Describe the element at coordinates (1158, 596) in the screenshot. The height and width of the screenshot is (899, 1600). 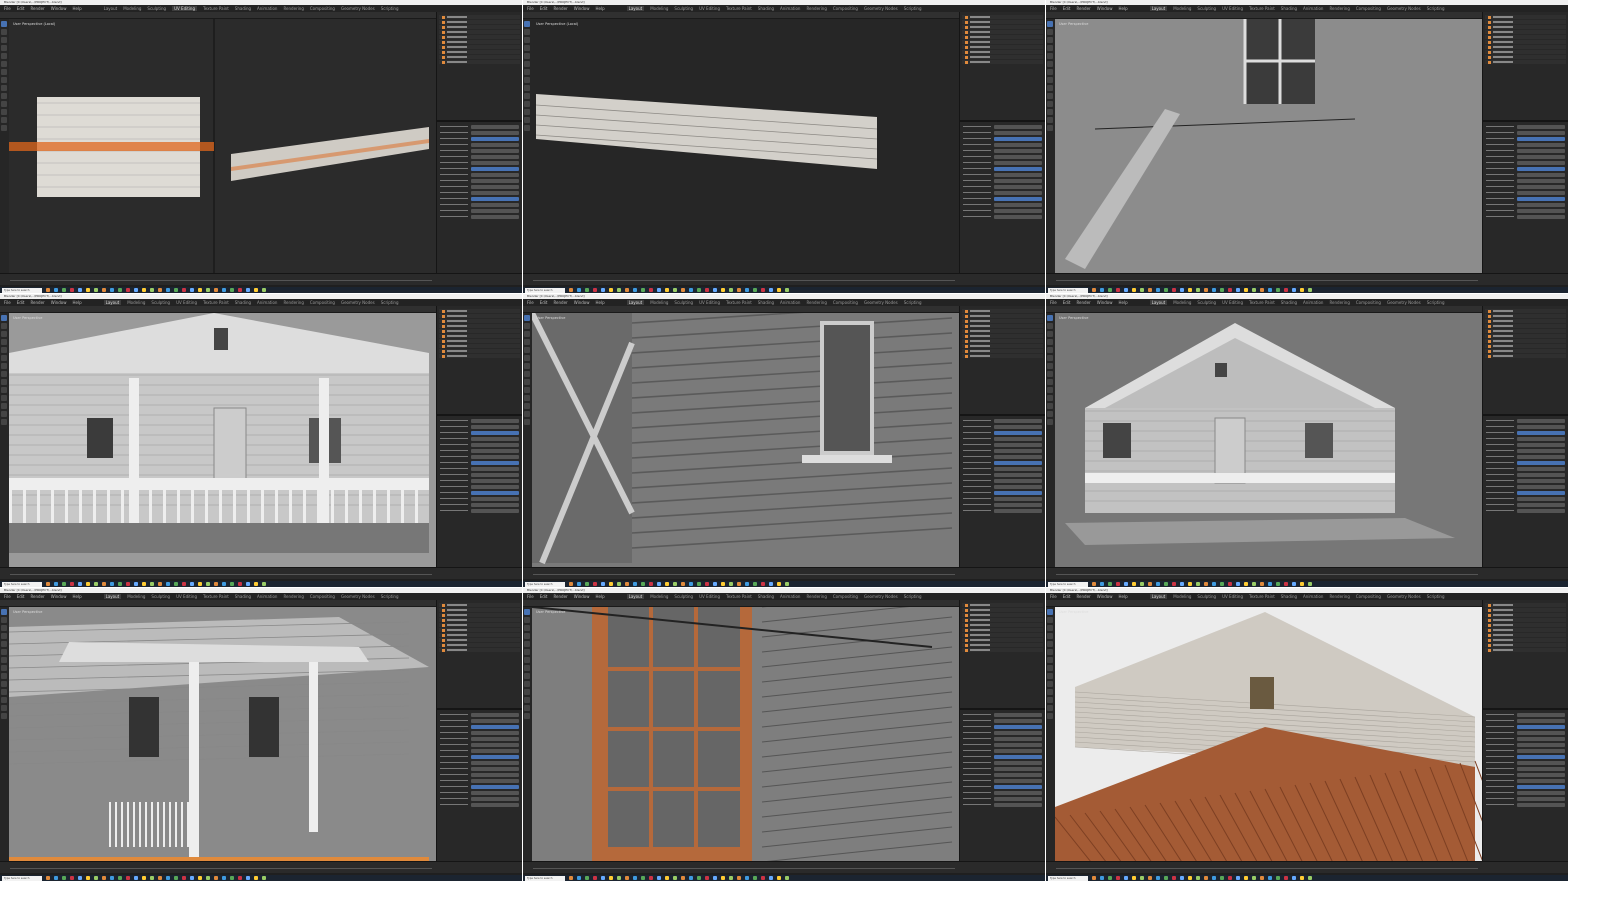
I see `workspace-tab: Layout` at that location.